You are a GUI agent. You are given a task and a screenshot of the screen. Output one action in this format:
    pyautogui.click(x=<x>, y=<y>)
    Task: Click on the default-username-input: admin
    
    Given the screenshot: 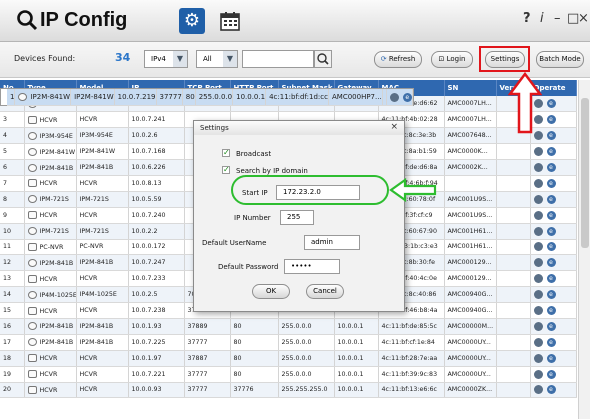 What is the action you would take?
    pyautogui.click(x=332, y=242)
    